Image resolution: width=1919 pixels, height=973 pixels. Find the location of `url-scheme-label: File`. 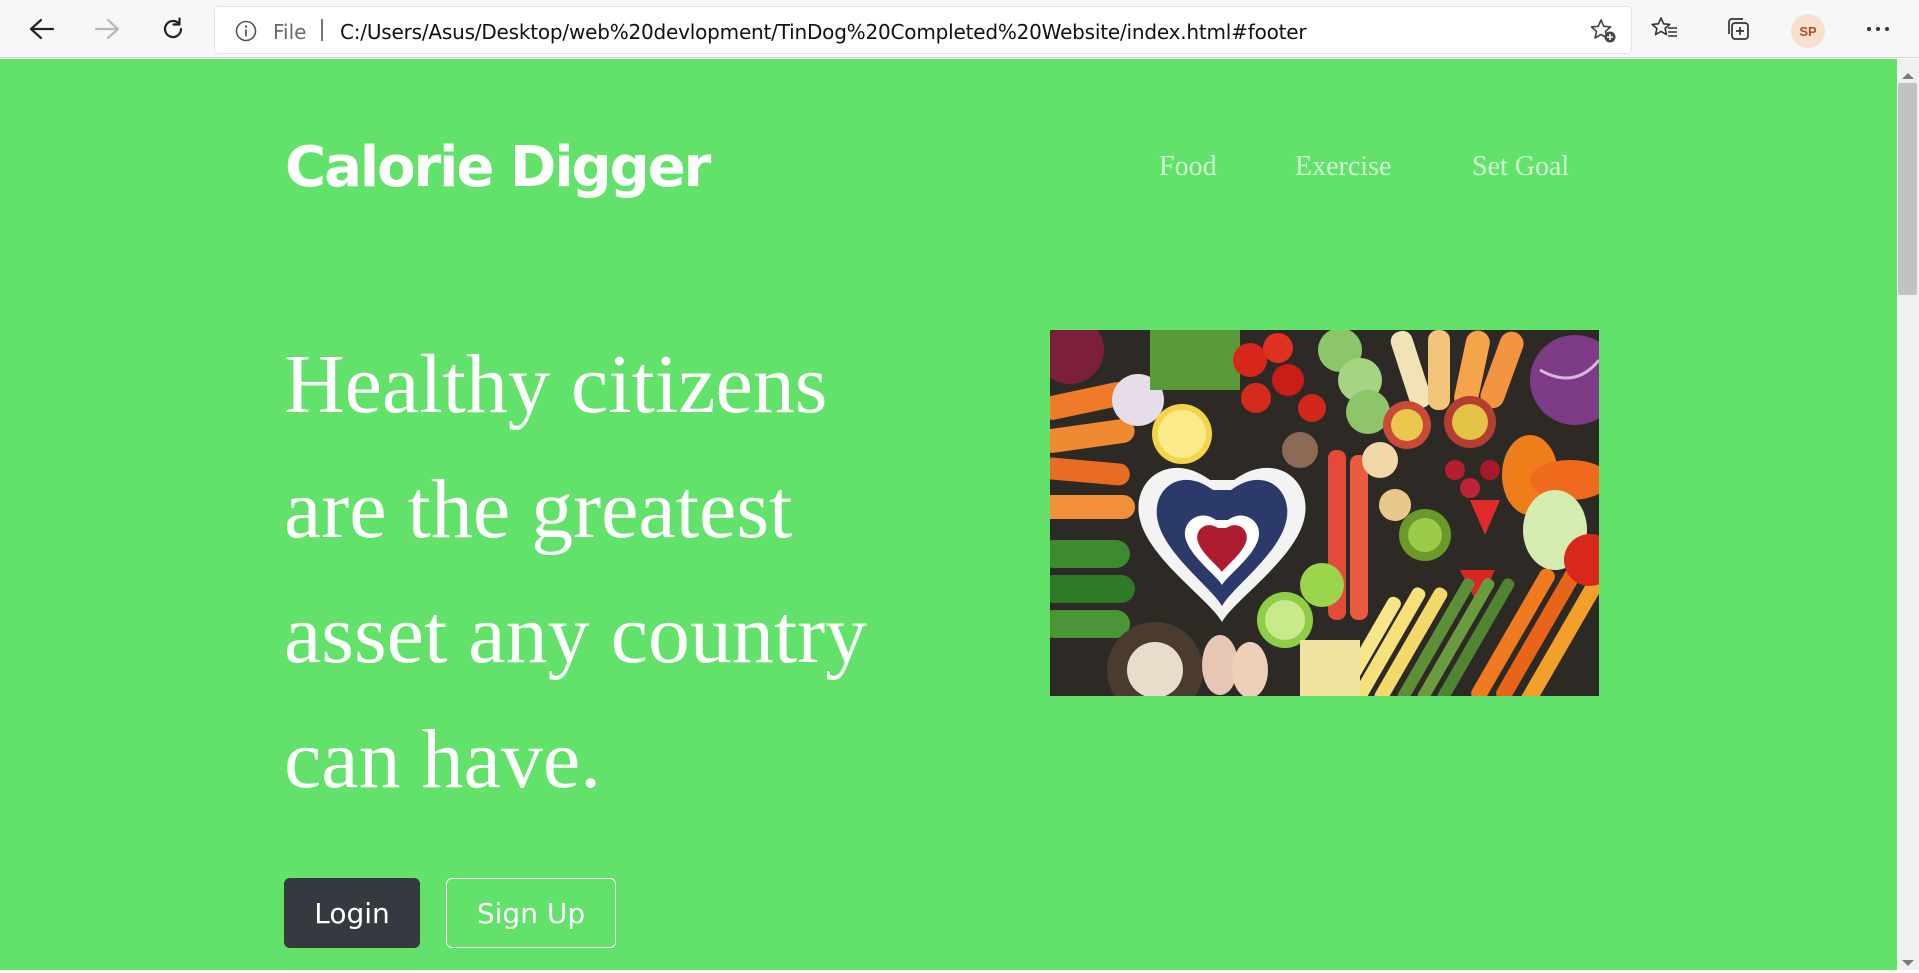

url-scheme-label: File is located at coordinates (290, 32).